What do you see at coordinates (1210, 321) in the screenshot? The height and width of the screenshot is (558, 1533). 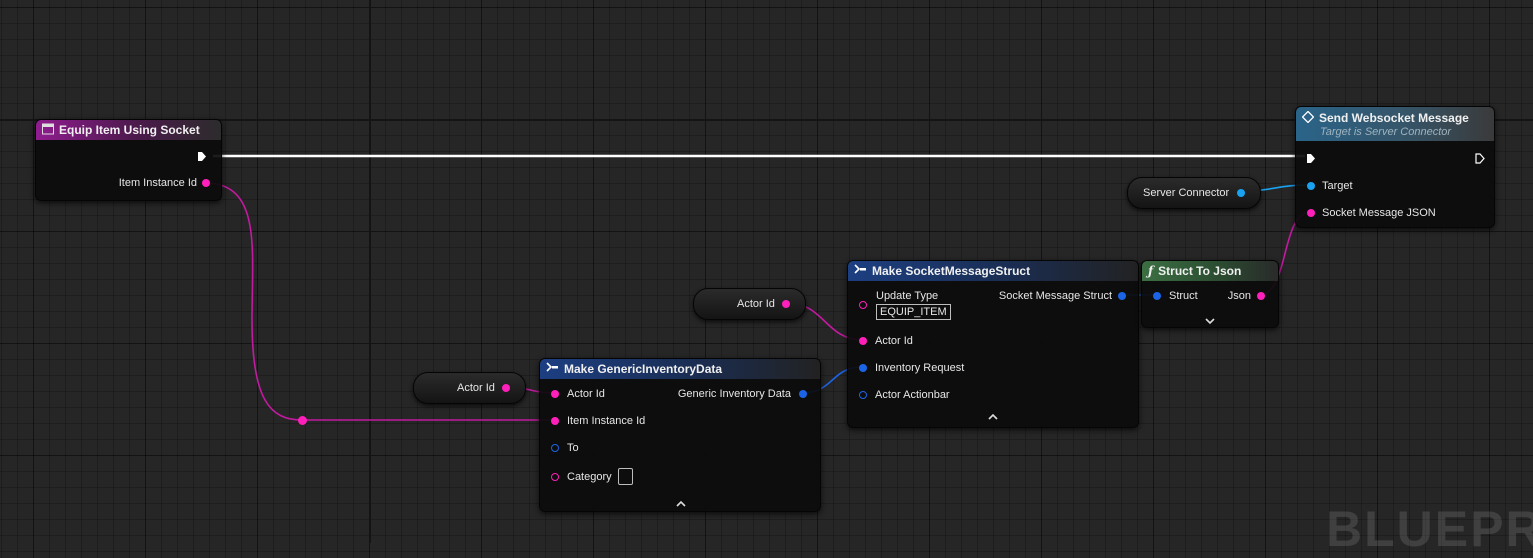 I see `expand-chevron-down-icon` at bounding box center [1210, 321].